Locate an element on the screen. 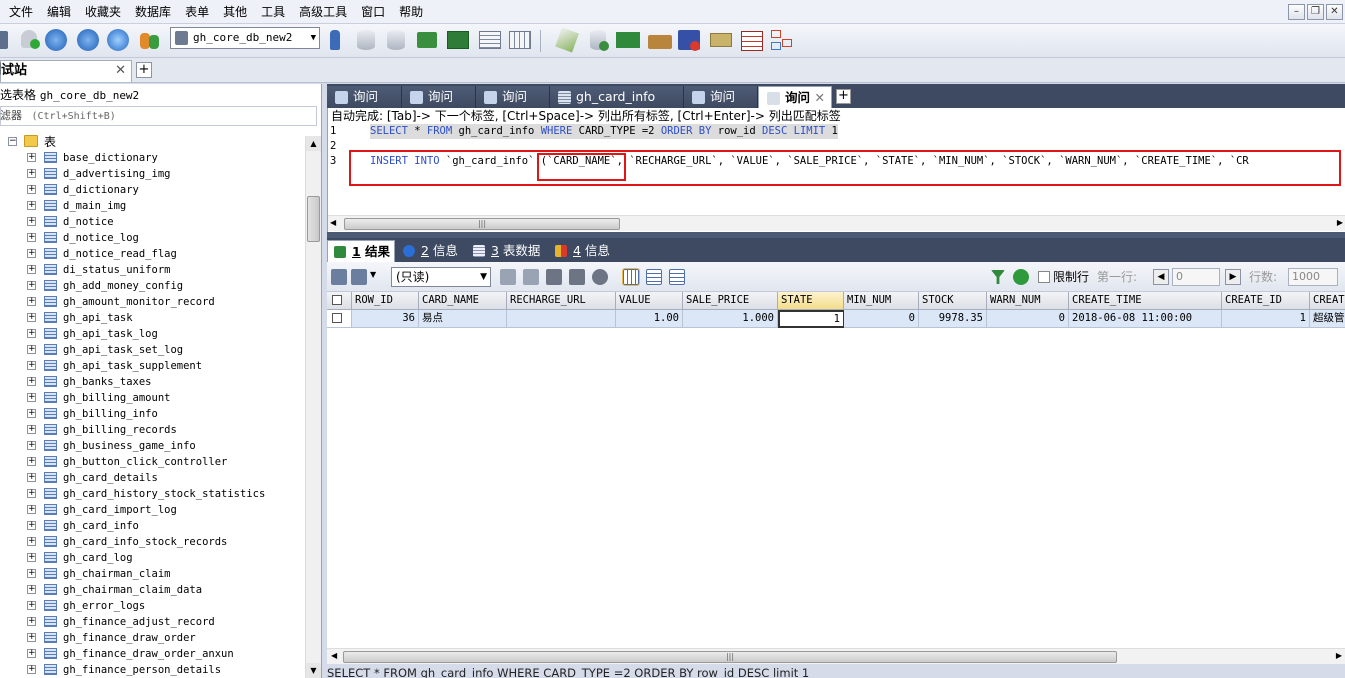 This screenshot has width=1345, height=678. tree-root-tables: − 表 is located at coordinates (152, 142).